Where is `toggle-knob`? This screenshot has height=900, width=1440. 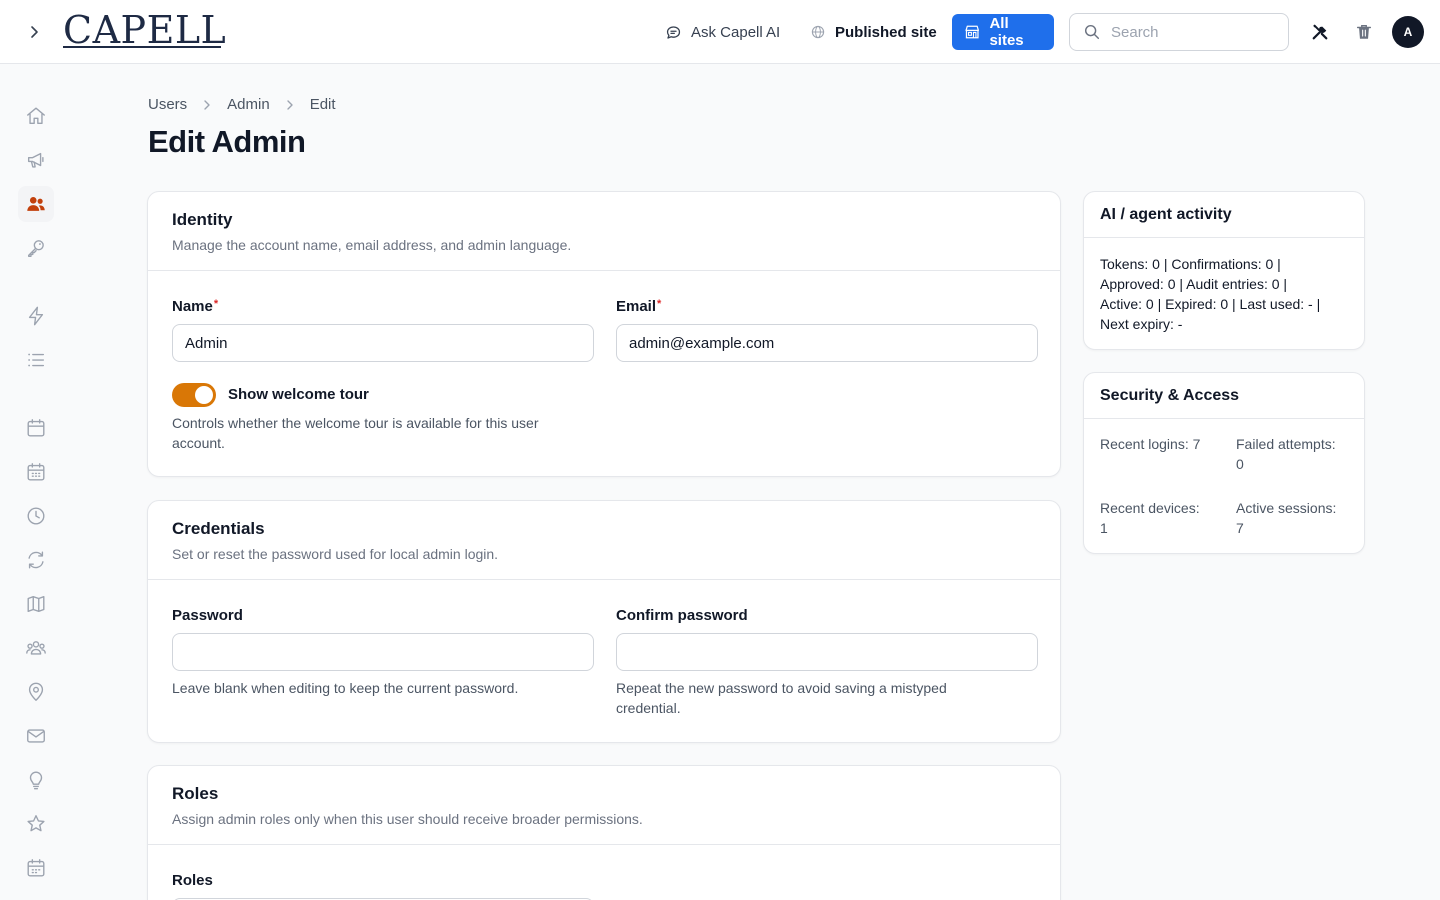
toggle-knob is located at coordinates (204, 395).